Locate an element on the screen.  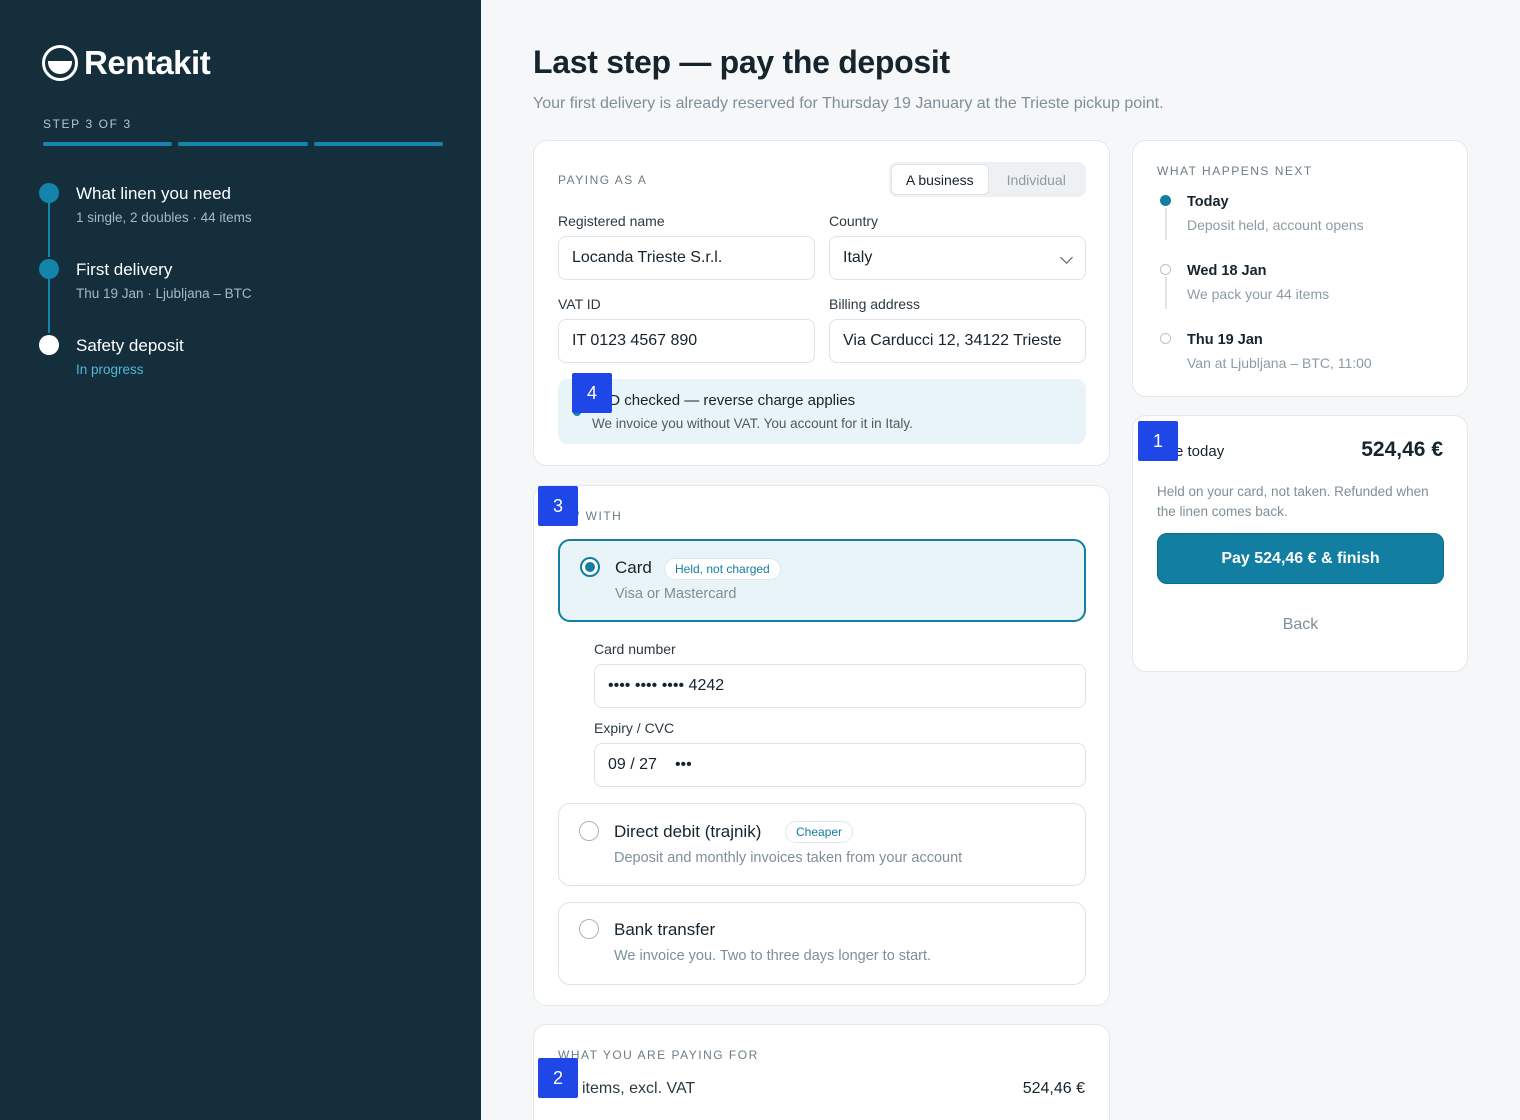
step-summary: 1 single, 2 doubles · 44 items is located at coordinates (164, 217).